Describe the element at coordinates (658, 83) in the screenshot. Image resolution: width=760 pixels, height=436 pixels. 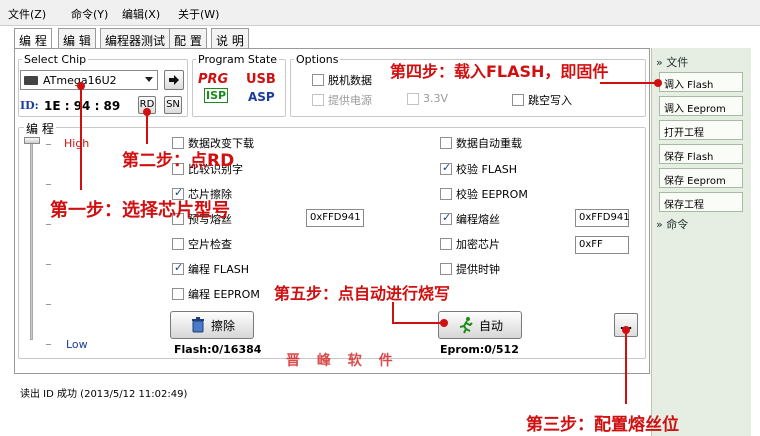
I see `step4-arrow-dot` at that location.